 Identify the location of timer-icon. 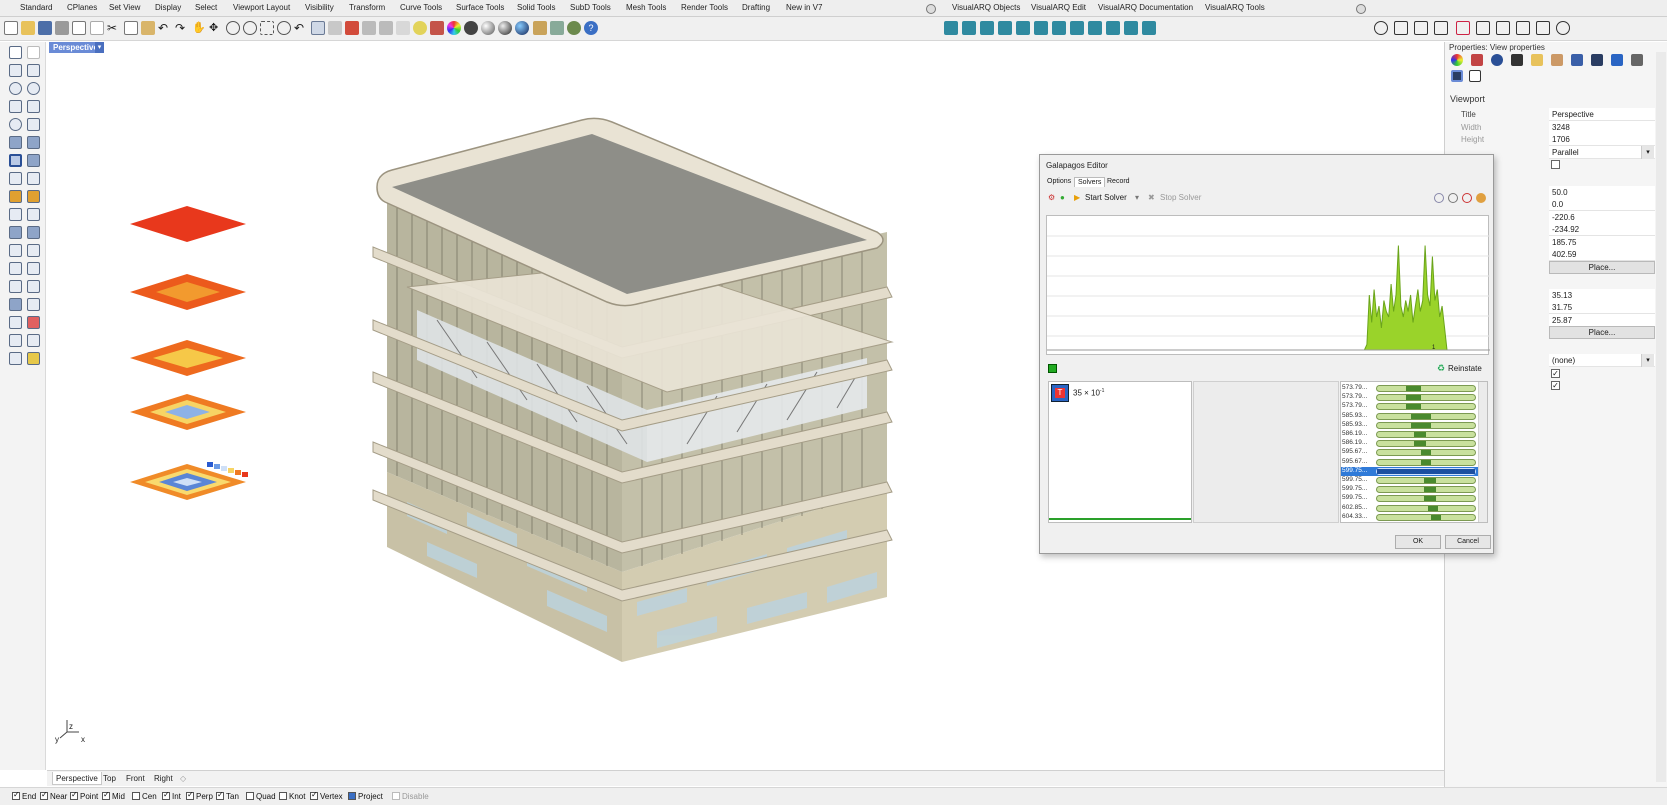
(1467, 198).